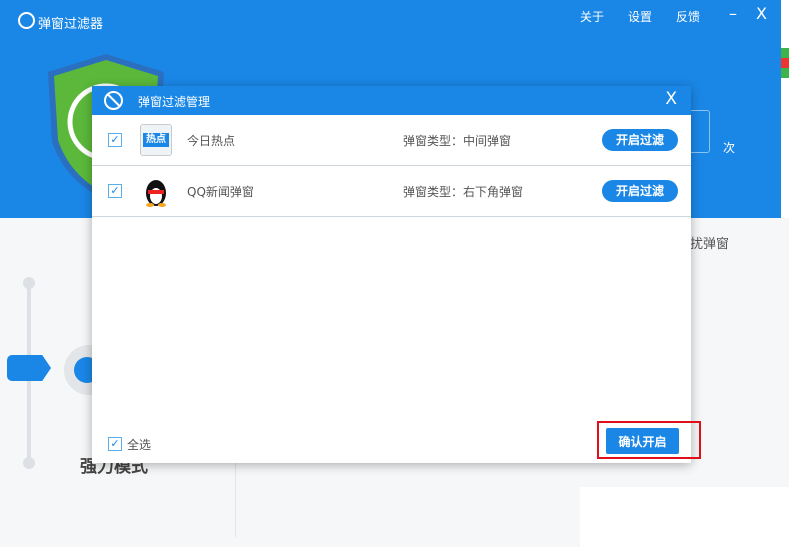 The width and height of the screenshot is (789, 547). Describe the element at coordinates (391, 100) in the screenshot. I see `dialog-titlebar: 弹窗过滤管理 X` at that location.